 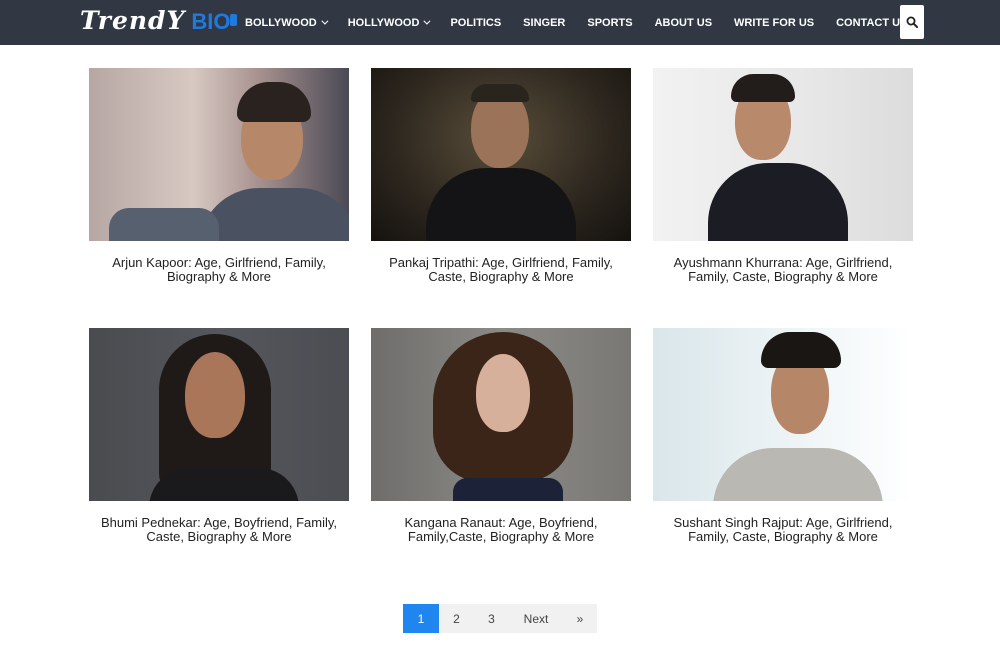 I want to click on nav-item-label: WRITE FOR US, so click(x=774, y=22).